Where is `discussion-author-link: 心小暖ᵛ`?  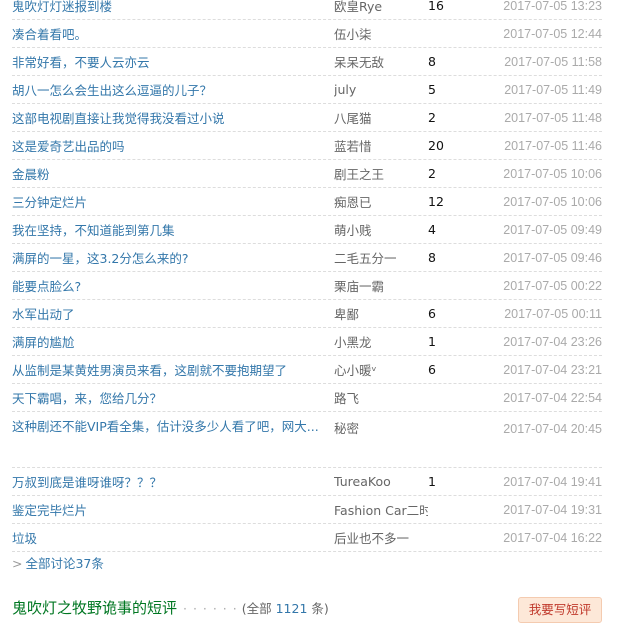 discussion-author-link: 心小暖ᵛ is located at coordinates (381, 369).